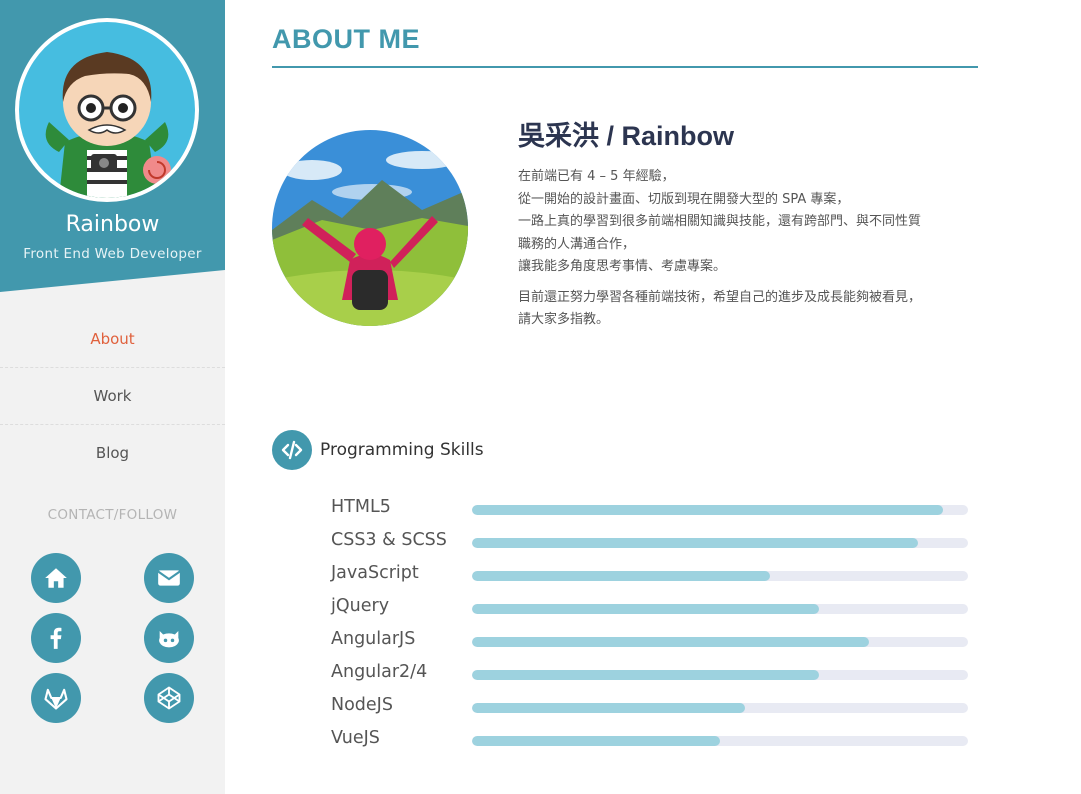  What do you see at coordinates (622, 266) in the screenshot?
I see `bio-line: 讓我能多角度思考事情、考慮專案。` at bounding box center [622, 266].